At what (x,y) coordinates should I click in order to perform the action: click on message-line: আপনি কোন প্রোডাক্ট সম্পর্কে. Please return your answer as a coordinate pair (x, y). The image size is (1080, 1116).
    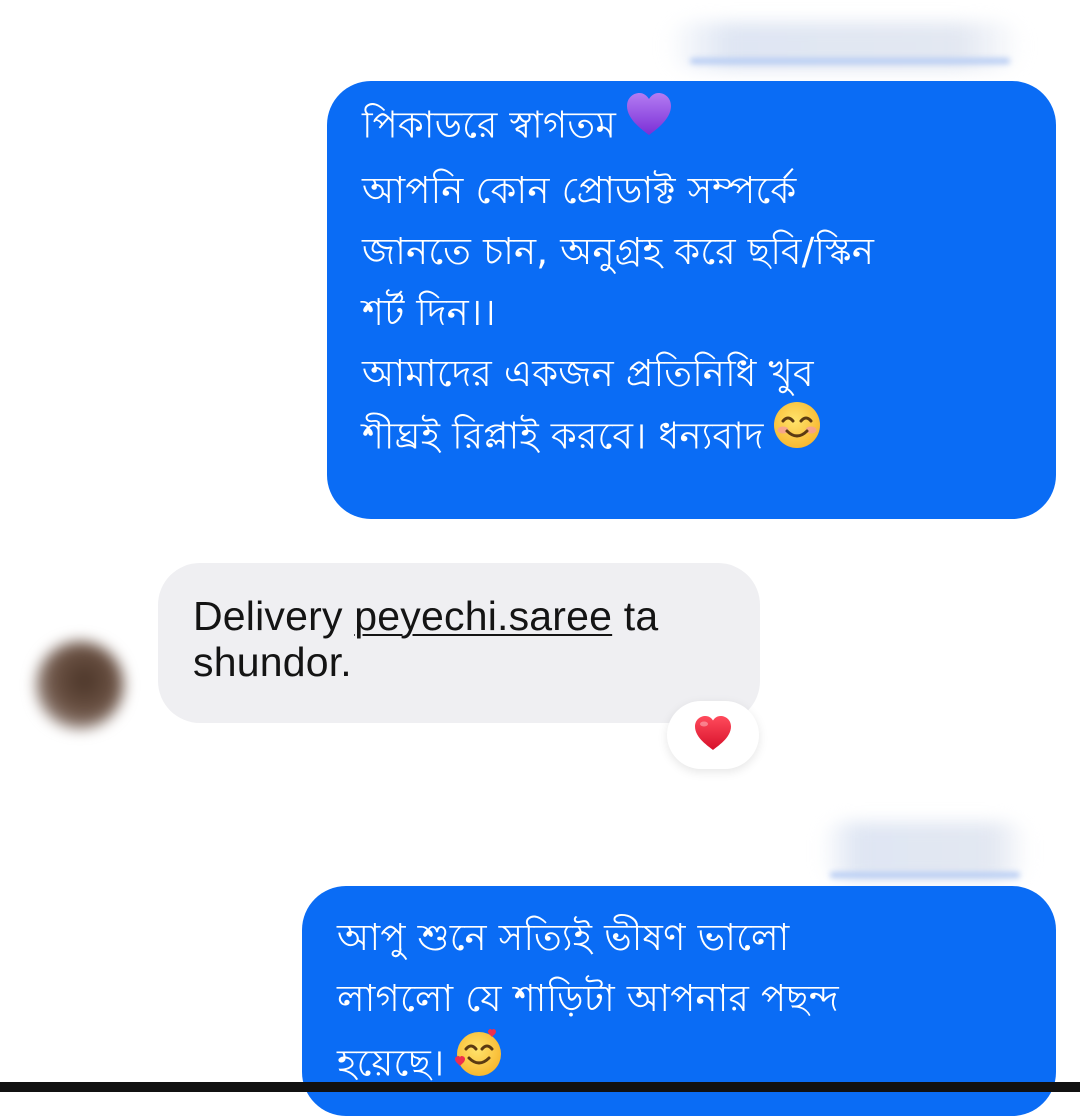
    Looking at the image, I should click on (579, 190).